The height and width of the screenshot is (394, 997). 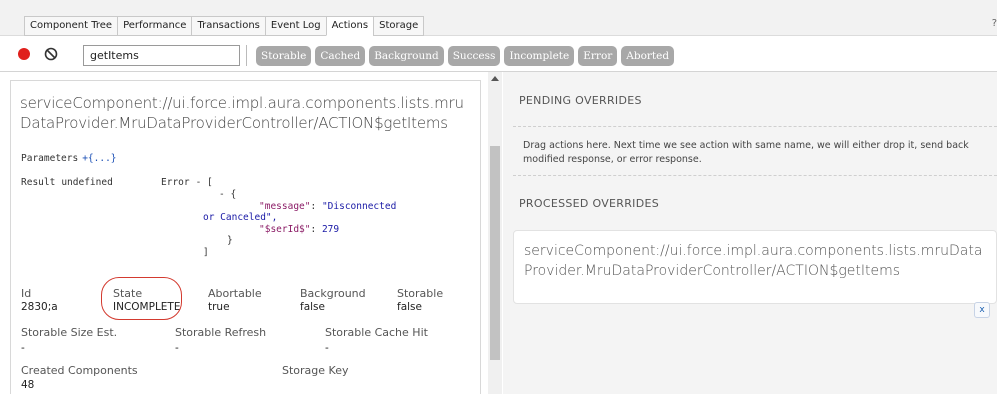 What do you see at coordinates (240, 217) in the screenshot?
I see `json-value-message-cont: or Canceled",` at bounding box center [240, 217].